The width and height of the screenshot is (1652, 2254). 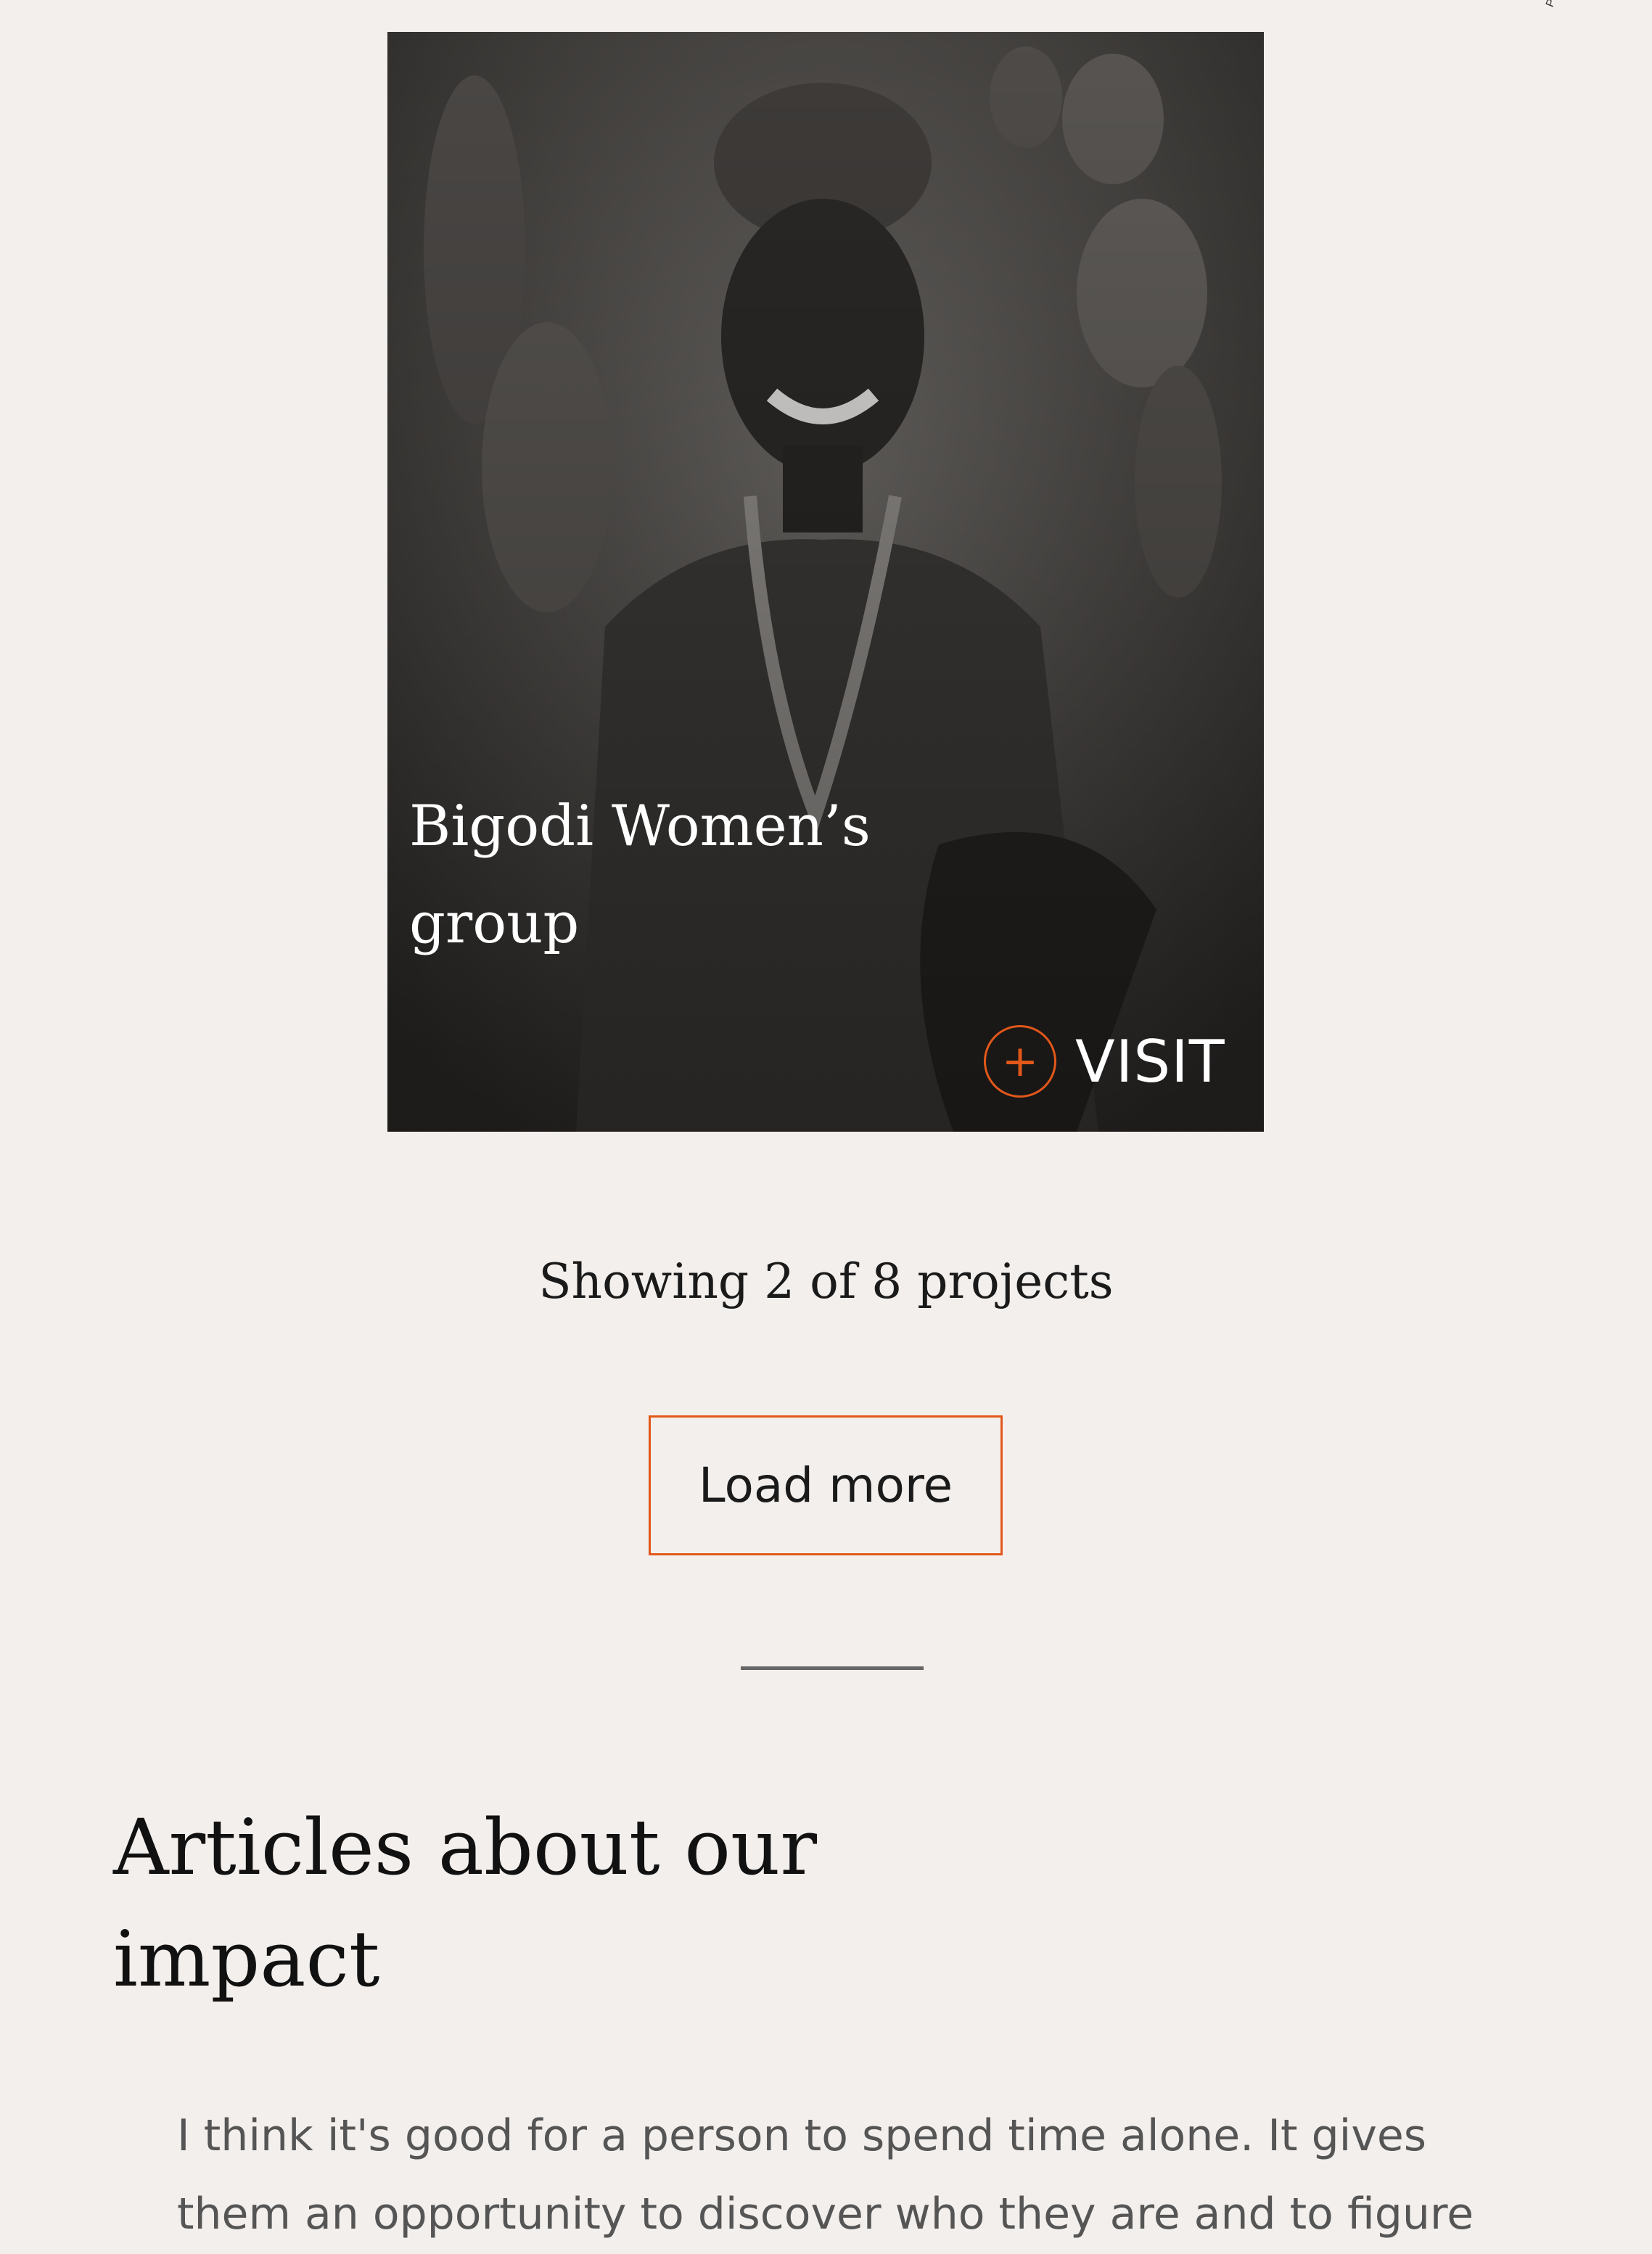 What do you see at coordinates (826, 1485) in the screenshot?
I see `load-more-button: Load more` at bounding box center [826, 1485].